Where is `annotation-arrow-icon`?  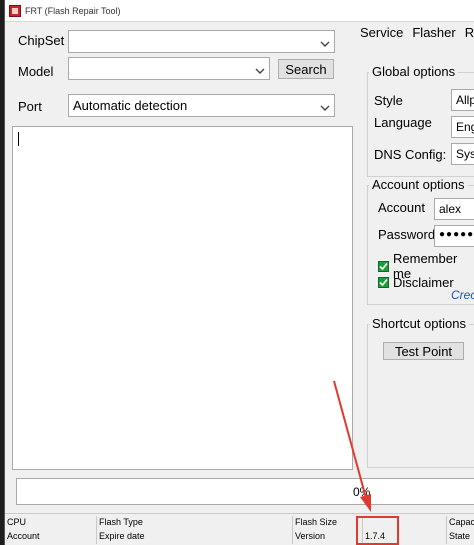 annotation-arrow-icon is located at coordinates (352, 446).